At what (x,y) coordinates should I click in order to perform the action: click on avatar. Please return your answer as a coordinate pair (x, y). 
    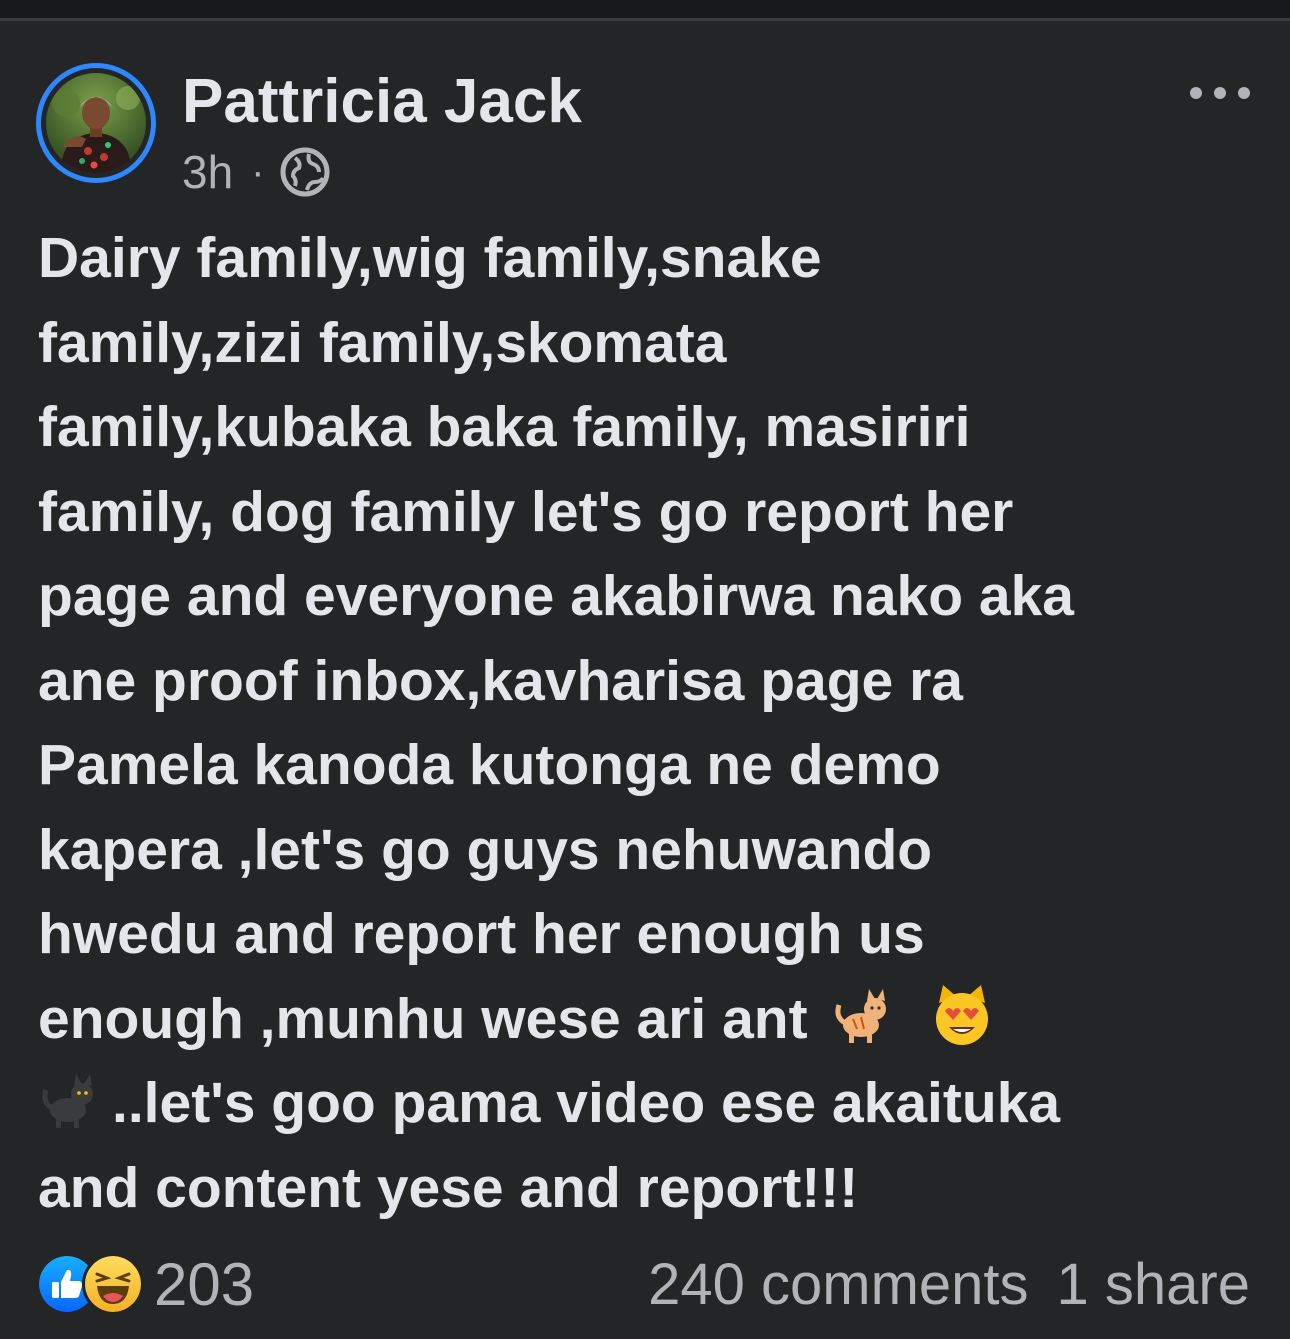
    Looking at the image, I should click on (96, 123).